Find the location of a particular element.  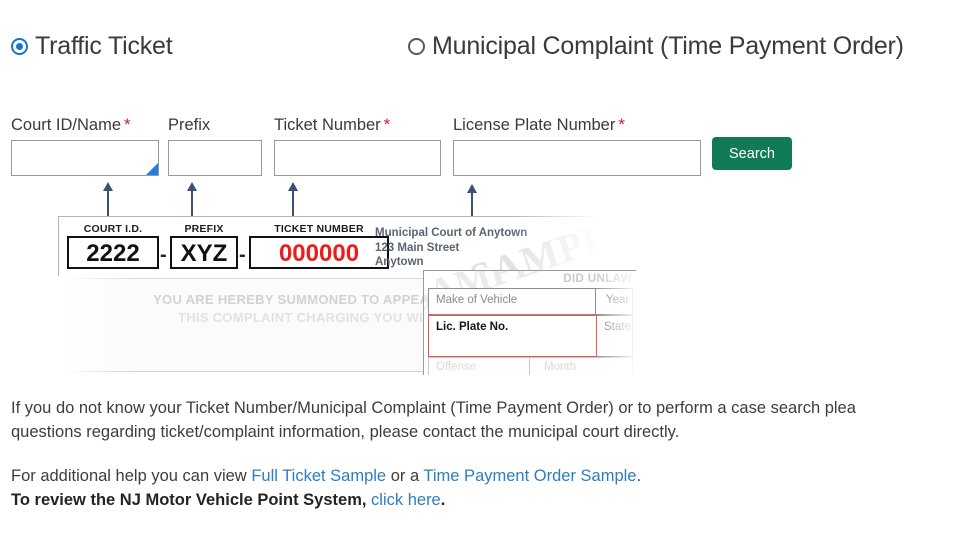

radio-label-municipal-complaint: Municipal Complaint (Time Payment Order) is located at coordinates (668, 46).